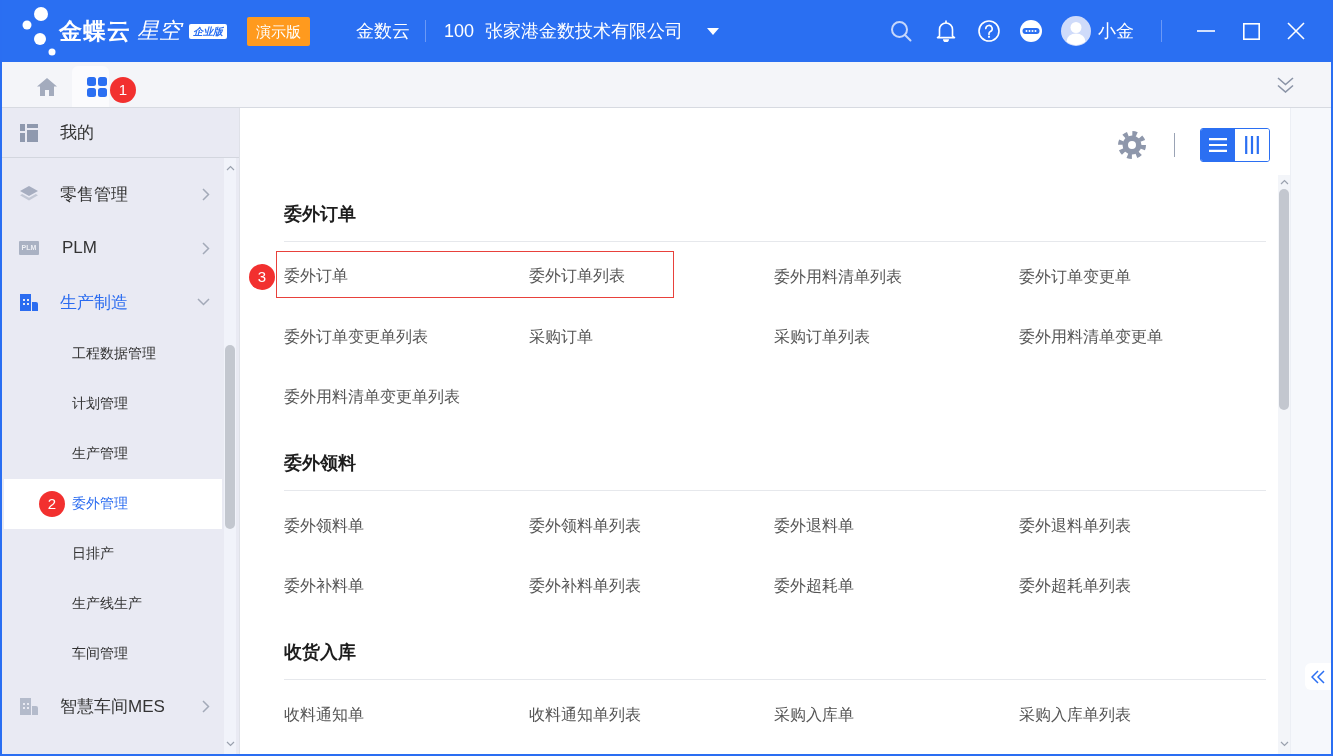  What do you see at coordinates (47, 86) in the screenshot?
I see `home-icon` at bounding box center [47, 86].